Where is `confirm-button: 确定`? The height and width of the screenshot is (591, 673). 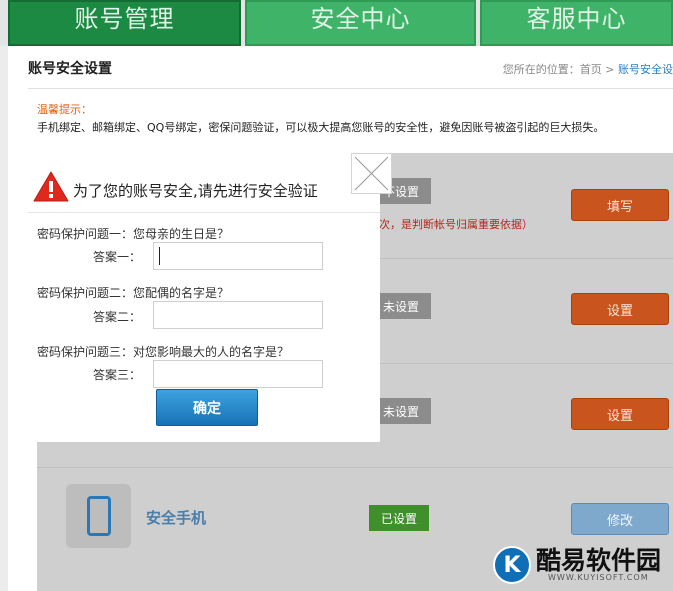 confirm-button: 确定 is located at coordinates (207, 407).